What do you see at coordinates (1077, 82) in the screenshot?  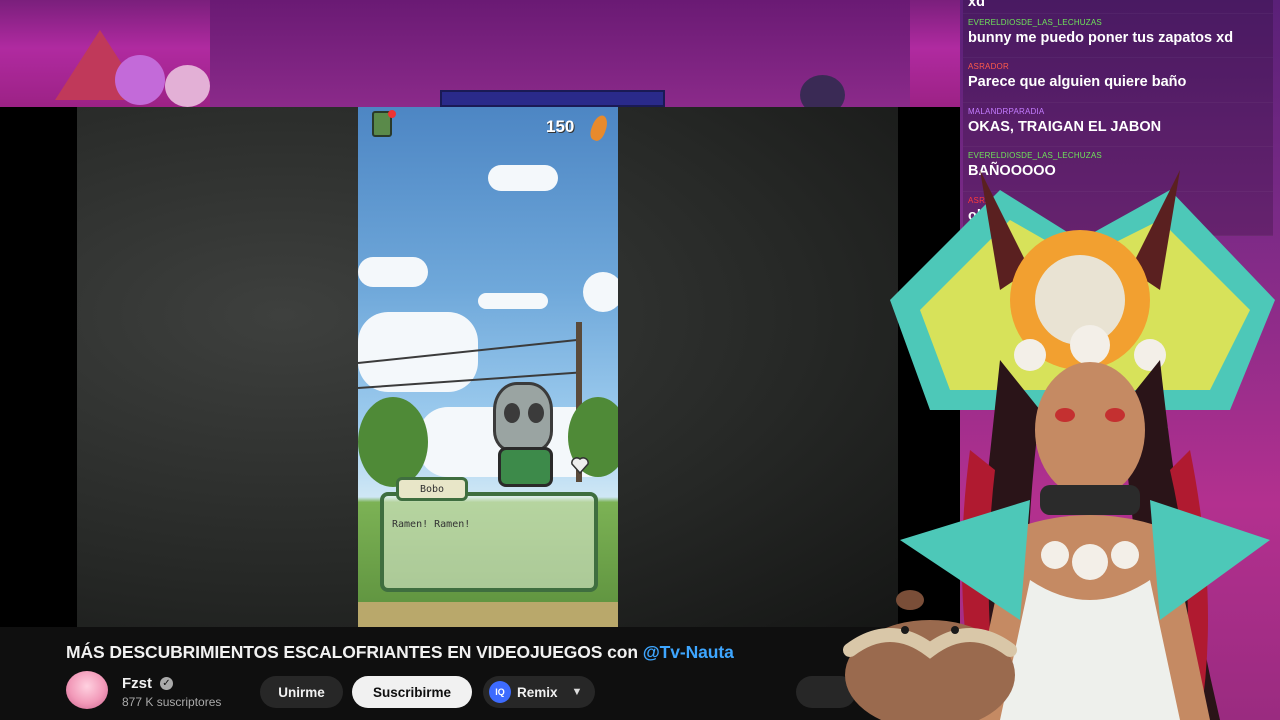 I see `chat-message-text: Parece que alguien quiere baño` at bounding box center [1077, 82].